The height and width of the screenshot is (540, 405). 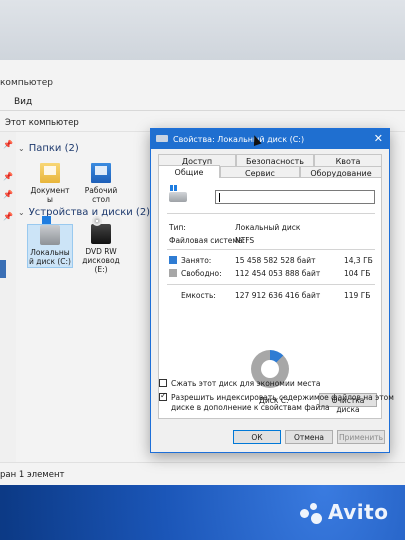 I want to click on free-bytes: 112 454 053 888 байт, so click(x=278, y=273).